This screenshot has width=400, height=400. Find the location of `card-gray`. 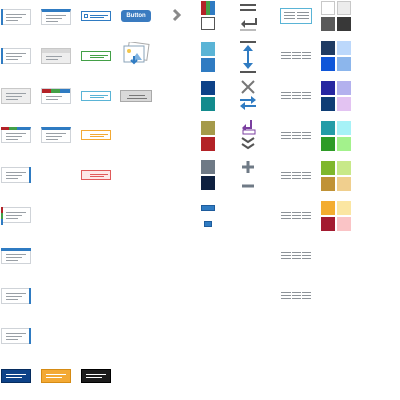

card-gray is located at coordinates (16, 96).